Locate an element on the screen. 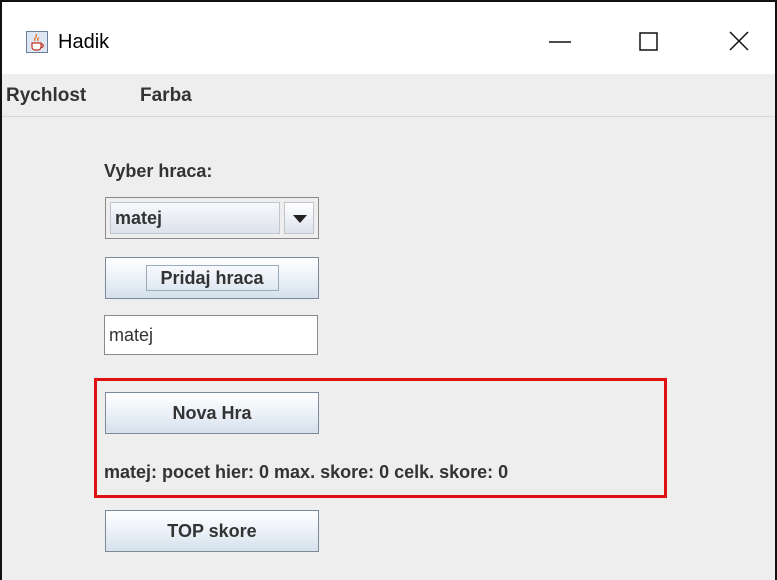 The height and width of the screenshot is (580, 777). player-select: matej is located at coordinates (212, 218).